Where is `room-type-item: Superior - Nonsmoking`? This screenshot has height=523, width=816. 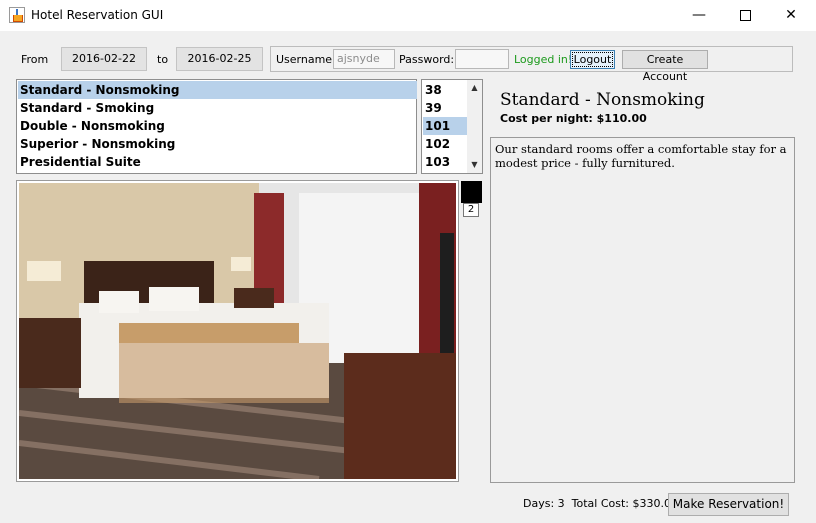 room-type-item: Superior - Nonsmoking is located at coordinates (217, 144).